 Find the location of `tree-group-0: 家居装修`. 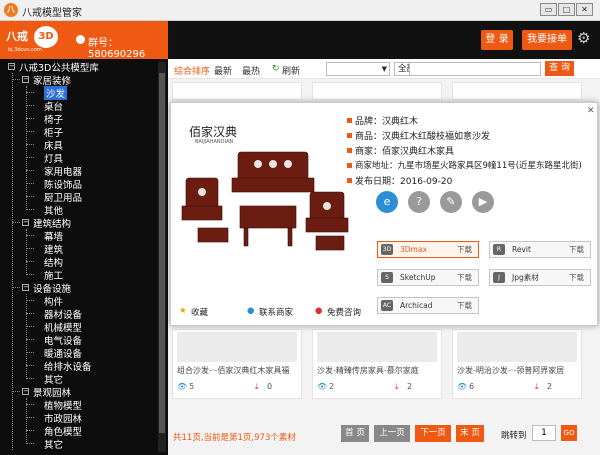

tree-group-0: 家居装修 is located at coordinates (52, 80).